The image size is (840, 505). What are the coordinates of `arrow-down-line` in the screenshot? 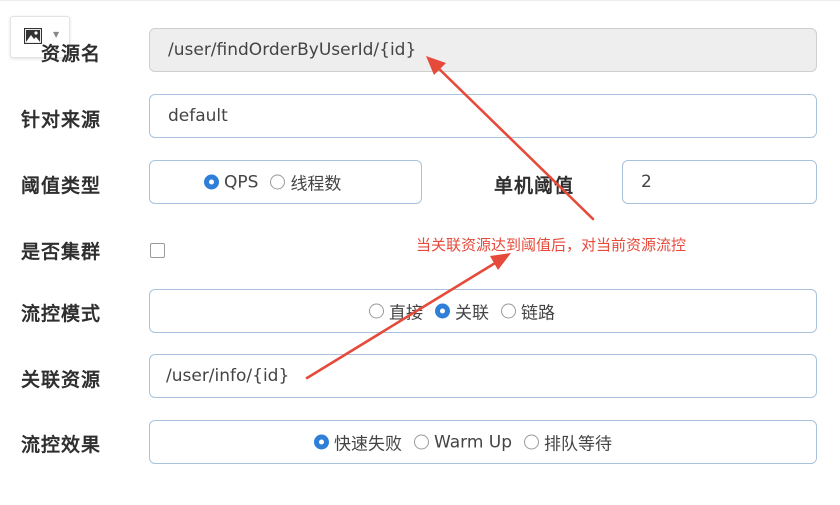 It's located at (406, 317).